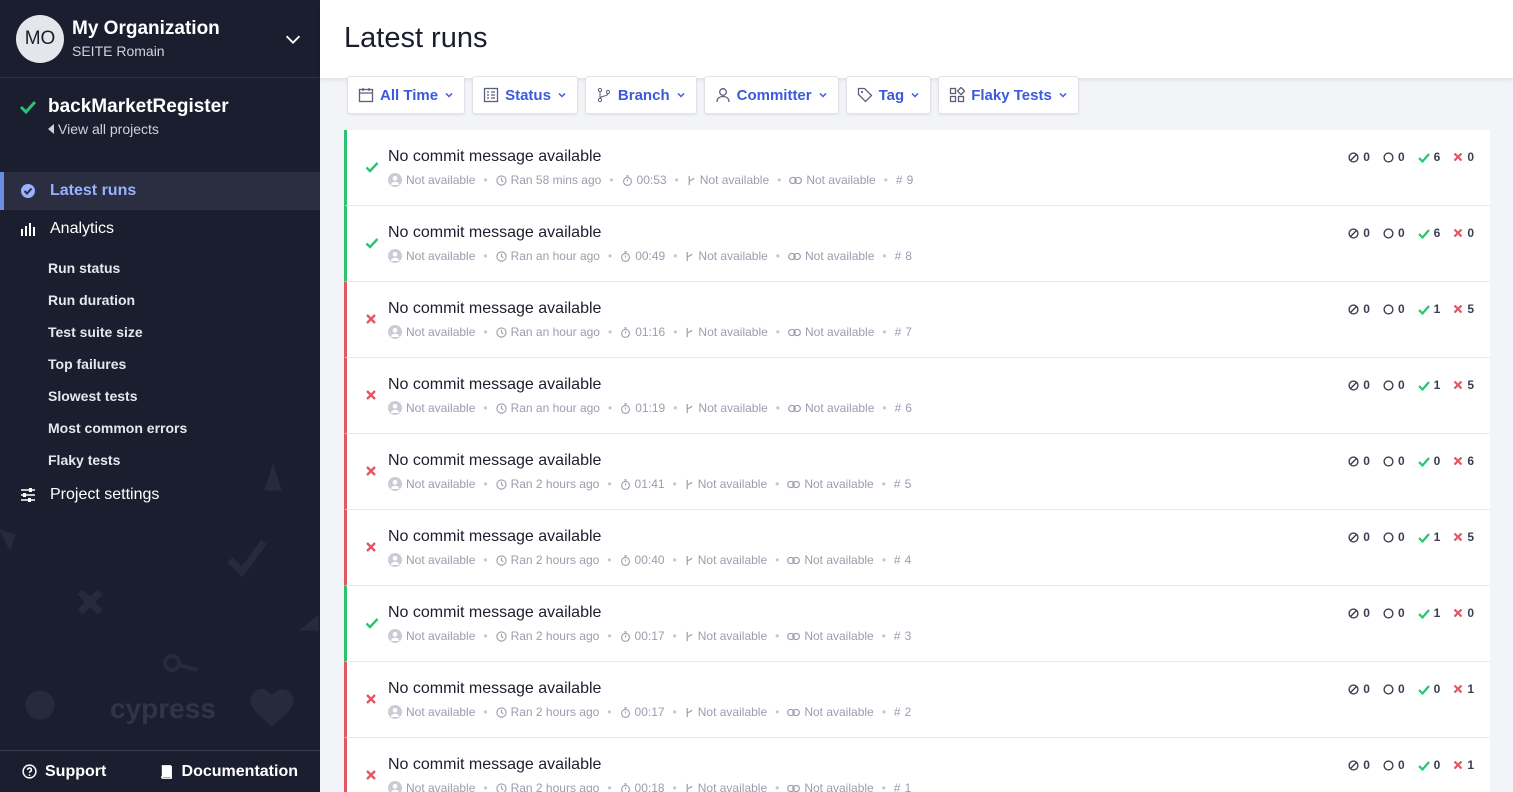 This screenshot has width=1513, height=792. Describe the element at coordinates (406, 95) in the screenshot. I see `filter-time: All Time` at that location.